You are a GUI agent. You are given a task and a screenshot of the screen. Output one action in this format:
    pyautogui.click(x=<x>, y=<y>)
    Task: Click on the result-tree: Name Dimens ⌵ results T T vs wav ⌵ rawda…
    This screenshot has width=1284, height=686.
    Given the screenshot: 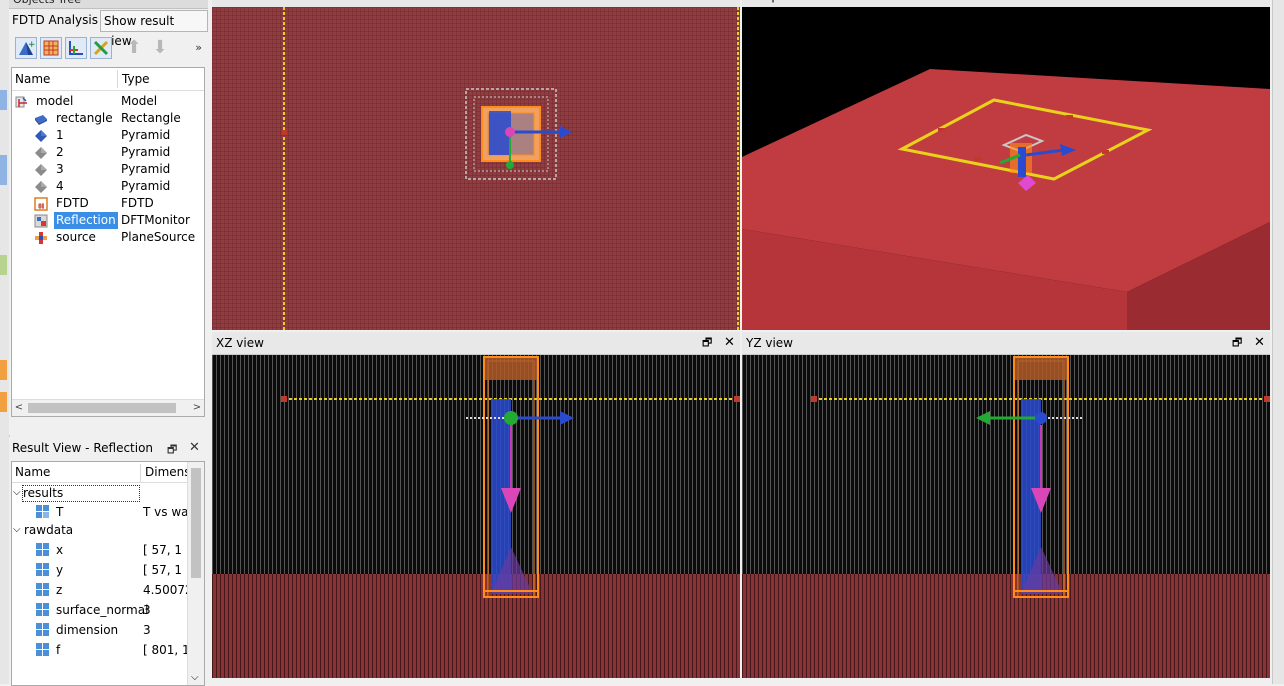 What is the action you would take?
    pyautogui.click(x=108, y=573)
    